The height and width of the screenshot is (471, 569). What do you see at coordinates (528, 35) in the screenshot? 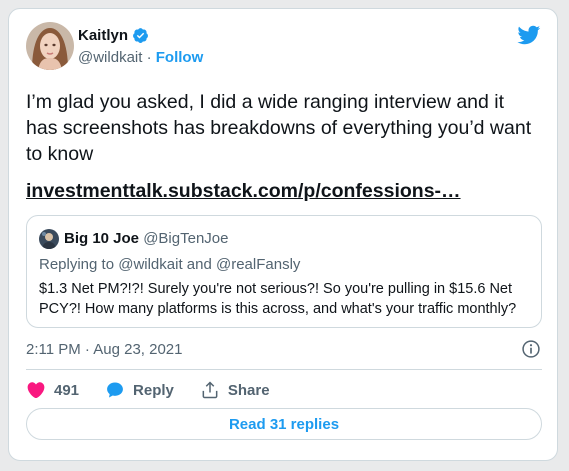
I see `twitter-bird-icon` at bounding box center [528, 35].